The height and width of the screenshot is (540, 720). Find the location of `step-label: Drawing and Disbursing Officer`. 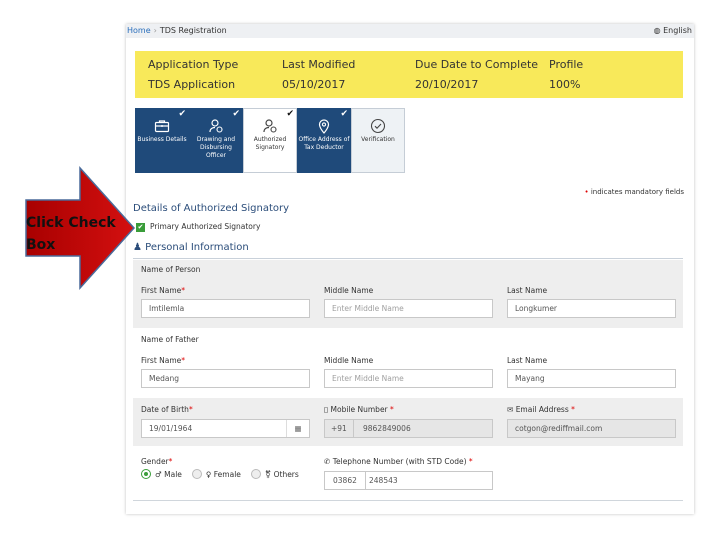

step-label: Drawing and Disbursing Officer is located at coordinates (216, 147).